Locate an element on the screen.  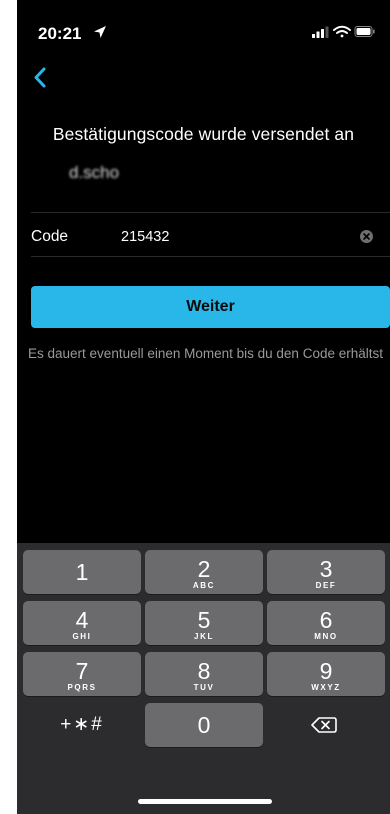
symbols-label: +∗# is located at coordinates (82, 724).